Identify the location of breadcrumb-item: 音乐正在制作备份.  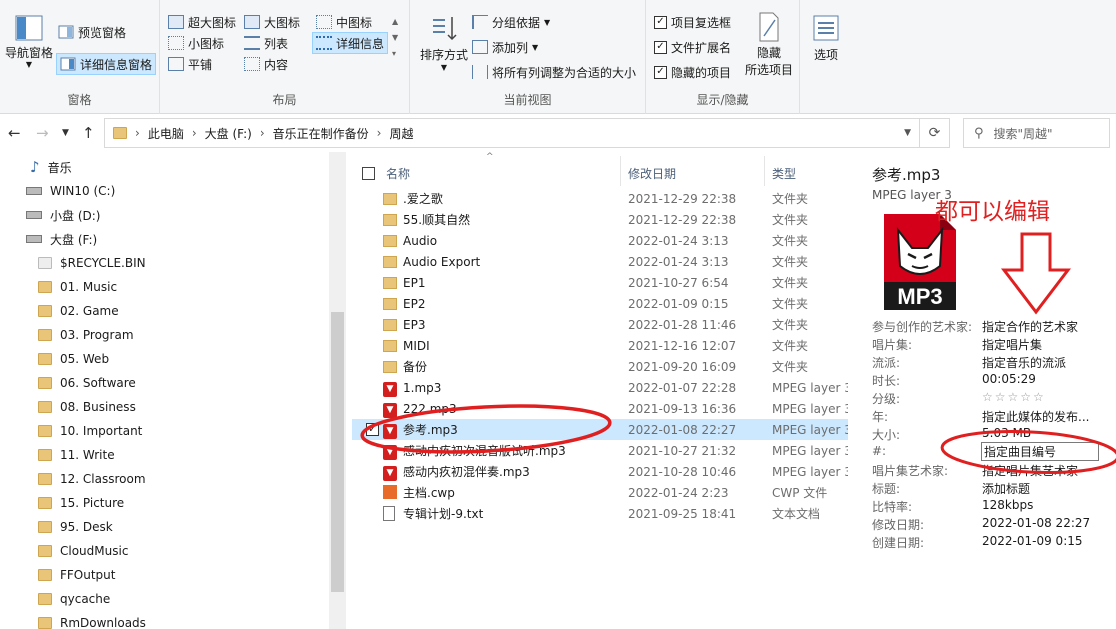
(321, 133).